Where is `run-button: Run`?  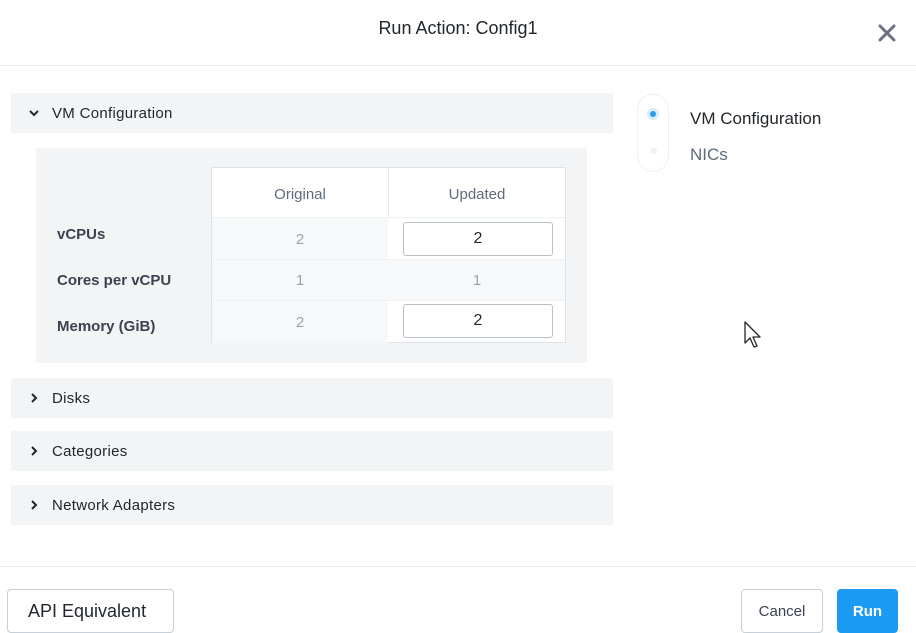 run-button: Run is located at coordinates (867, 611).